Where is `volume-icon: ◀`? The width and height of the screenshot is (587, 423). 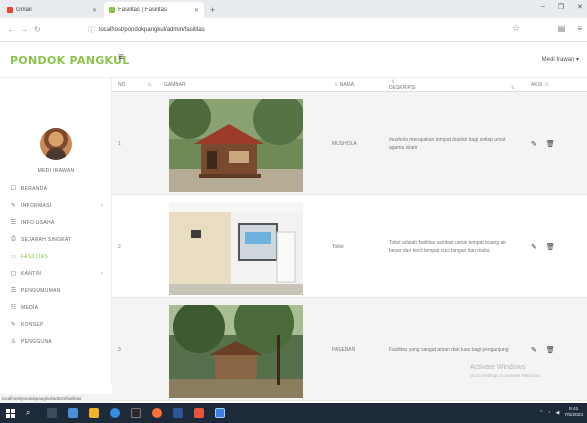
volume-icon: ◀ is located at coordinates (557, 413).